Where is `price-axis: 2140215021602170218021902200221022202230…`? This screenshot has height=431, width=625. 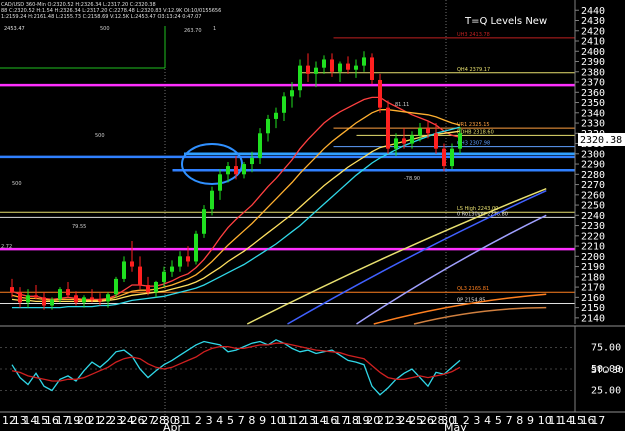
price-axis: 2140215021602170218021902200221022202230… is located at coordinates (589, 162).